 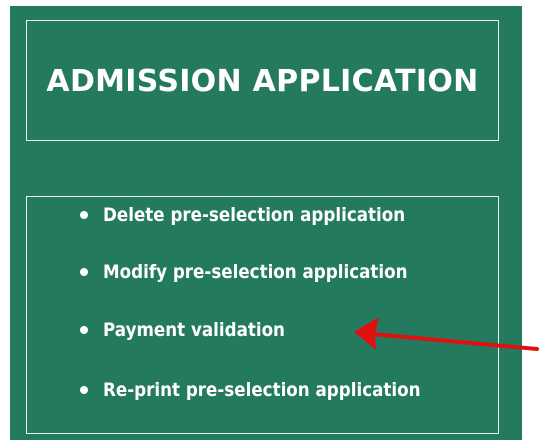 I want to click on menu-item-reprint-application: Re-print pre-selection application, so click(x=272, y=390).